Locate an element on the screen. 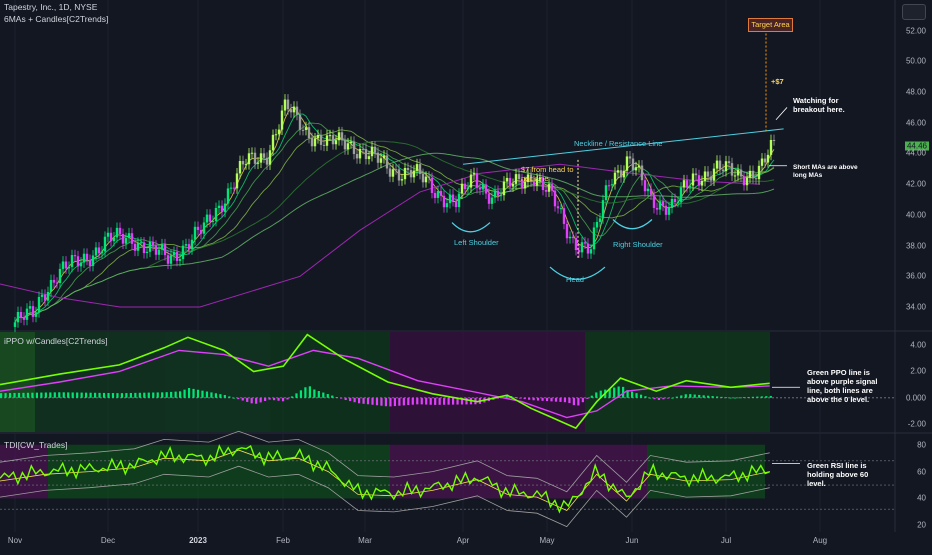 The height and width of the screenshot is (555, 932). watching-line-2: breakout here. is located at coordinates (819, 109).